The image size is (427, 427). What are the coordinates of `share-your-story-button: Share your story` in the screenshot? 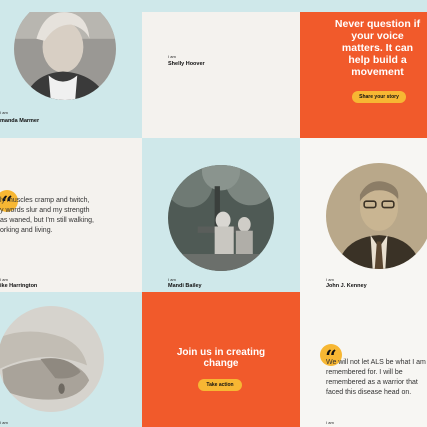 It's located at (379, 97).